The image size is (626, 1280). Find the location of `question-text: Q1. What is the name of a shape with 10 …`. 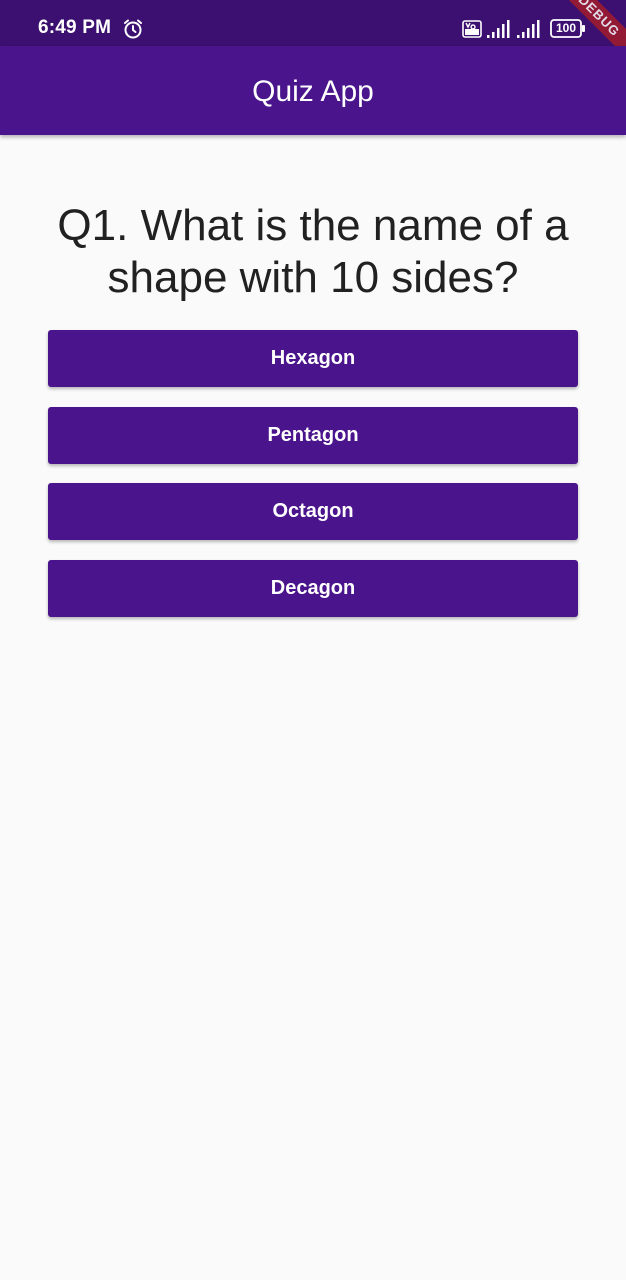

question-text: Q1. What is the name of a shape with 10 … is located at coordinates (313, 251).